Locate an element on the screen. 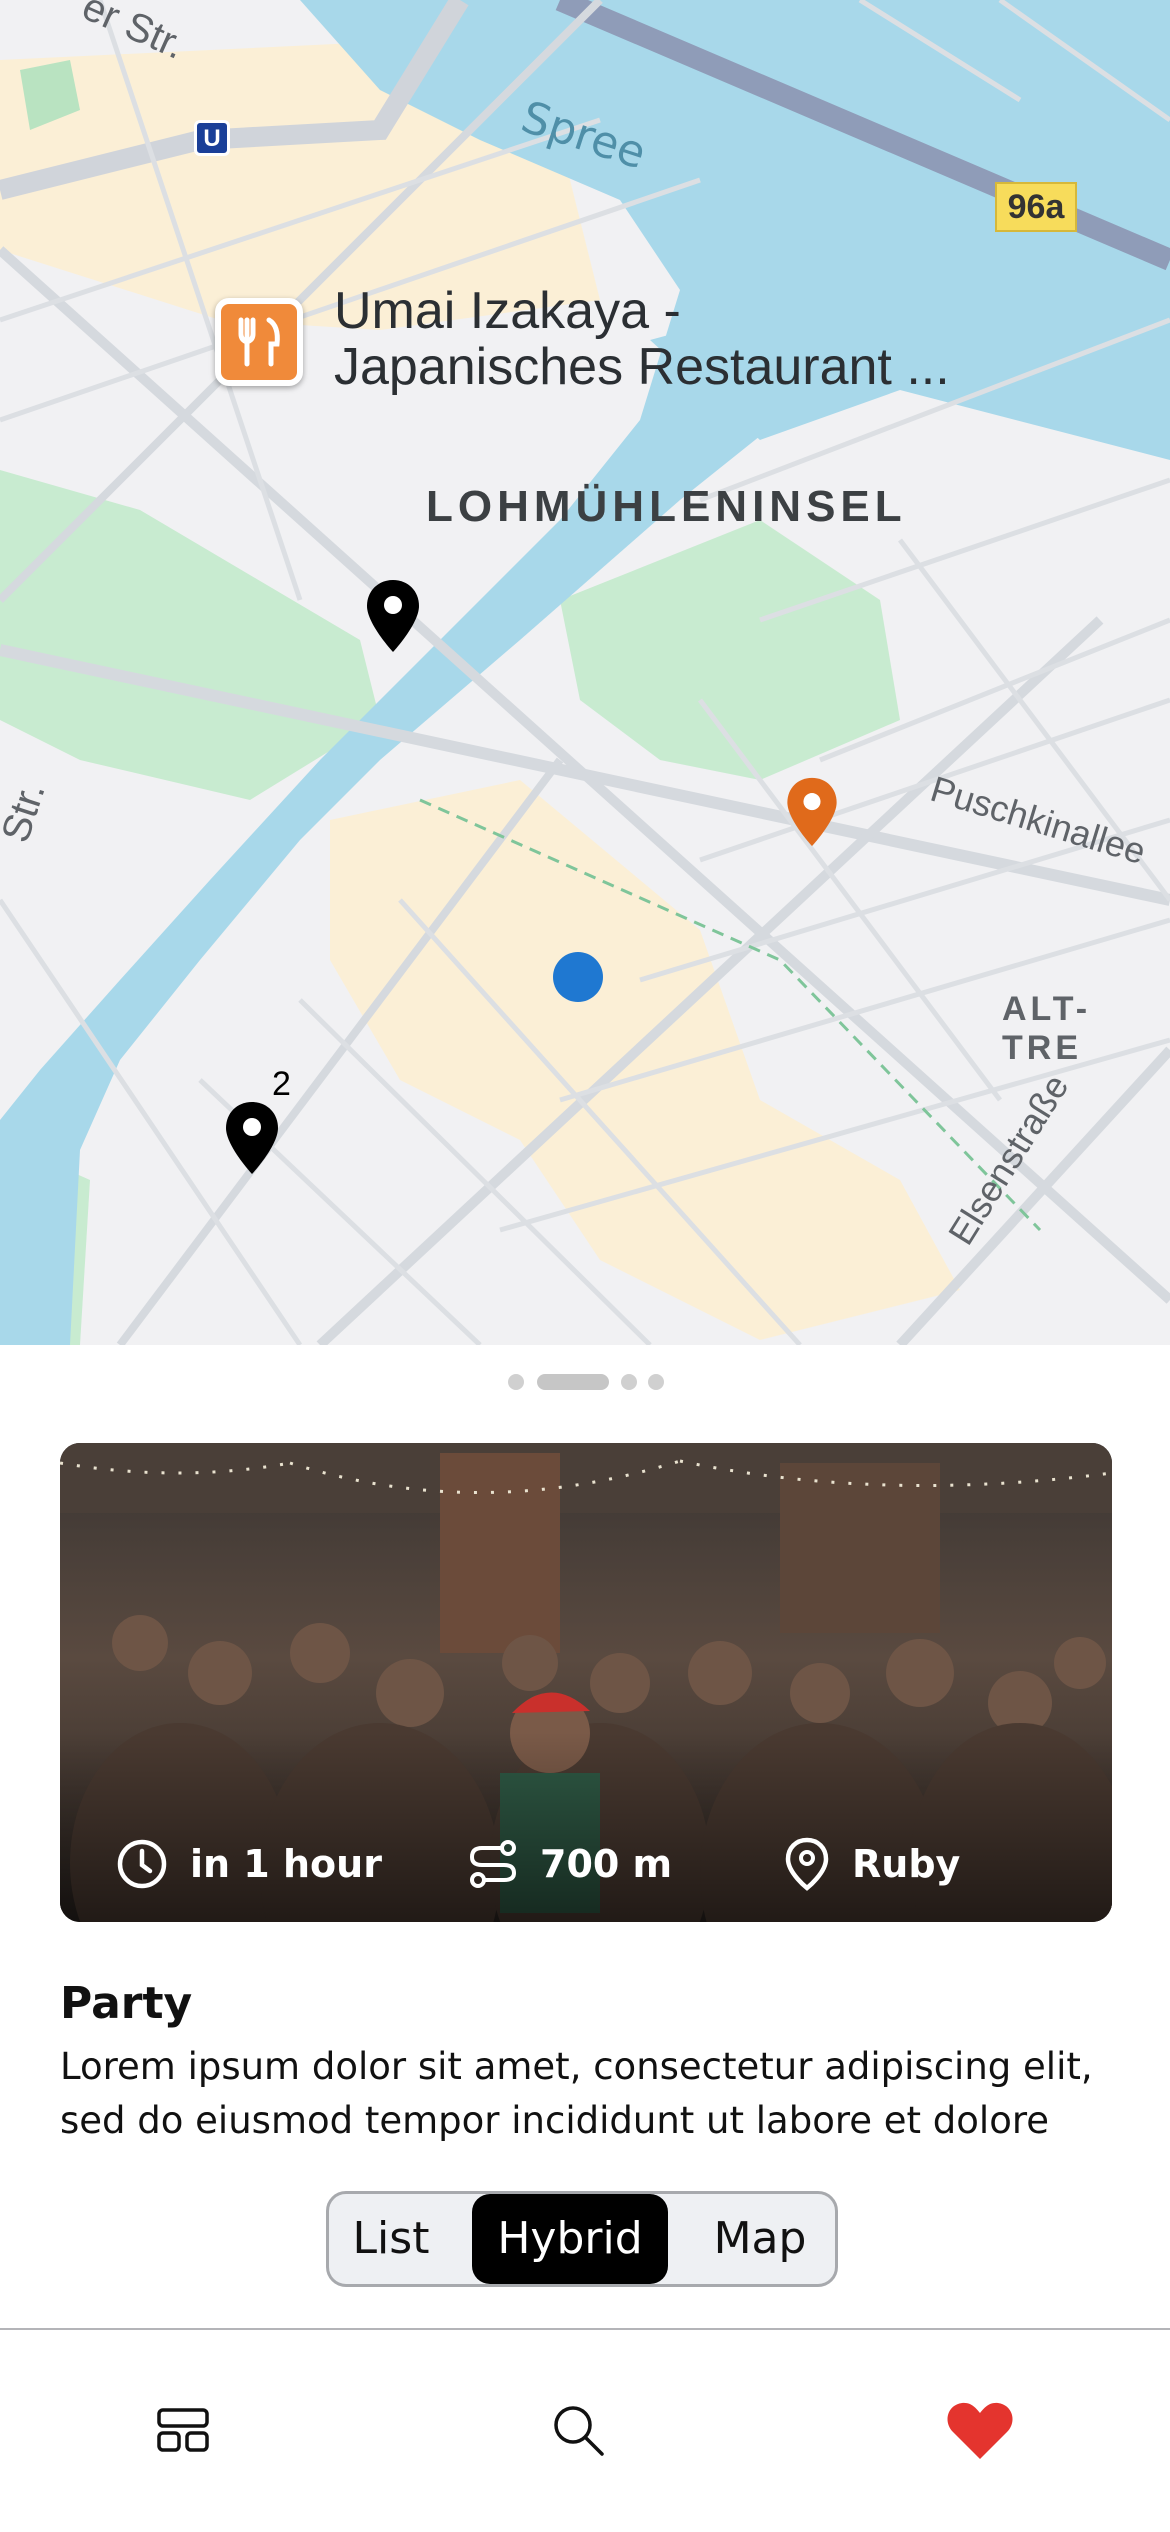 Image resolution: width=1170 pixels, height=2532 pixels. view-toggle-hybrid: Hybrid is located at coordinates (570, 2239).